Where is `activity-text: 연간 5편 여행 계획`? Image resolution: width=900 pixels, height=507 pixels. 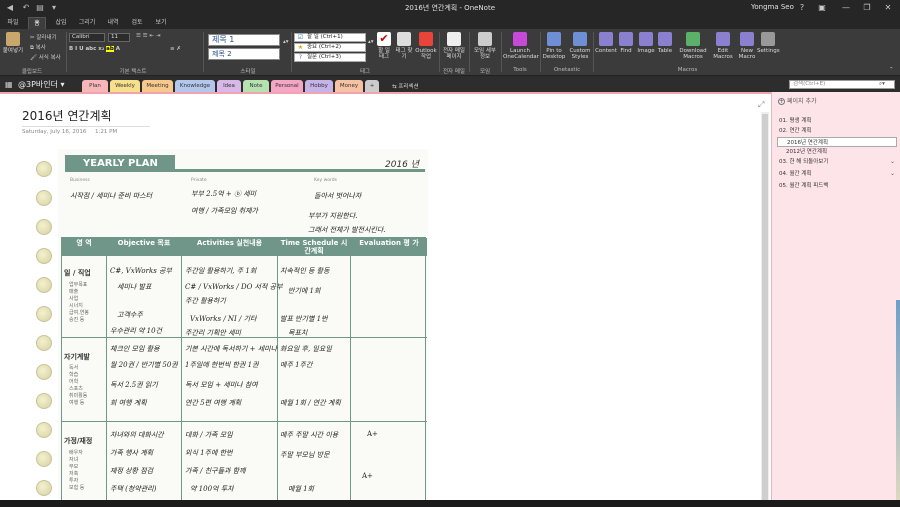 activity-text: 연간 5편 여행 계획 is located at coordinates (213, 403).